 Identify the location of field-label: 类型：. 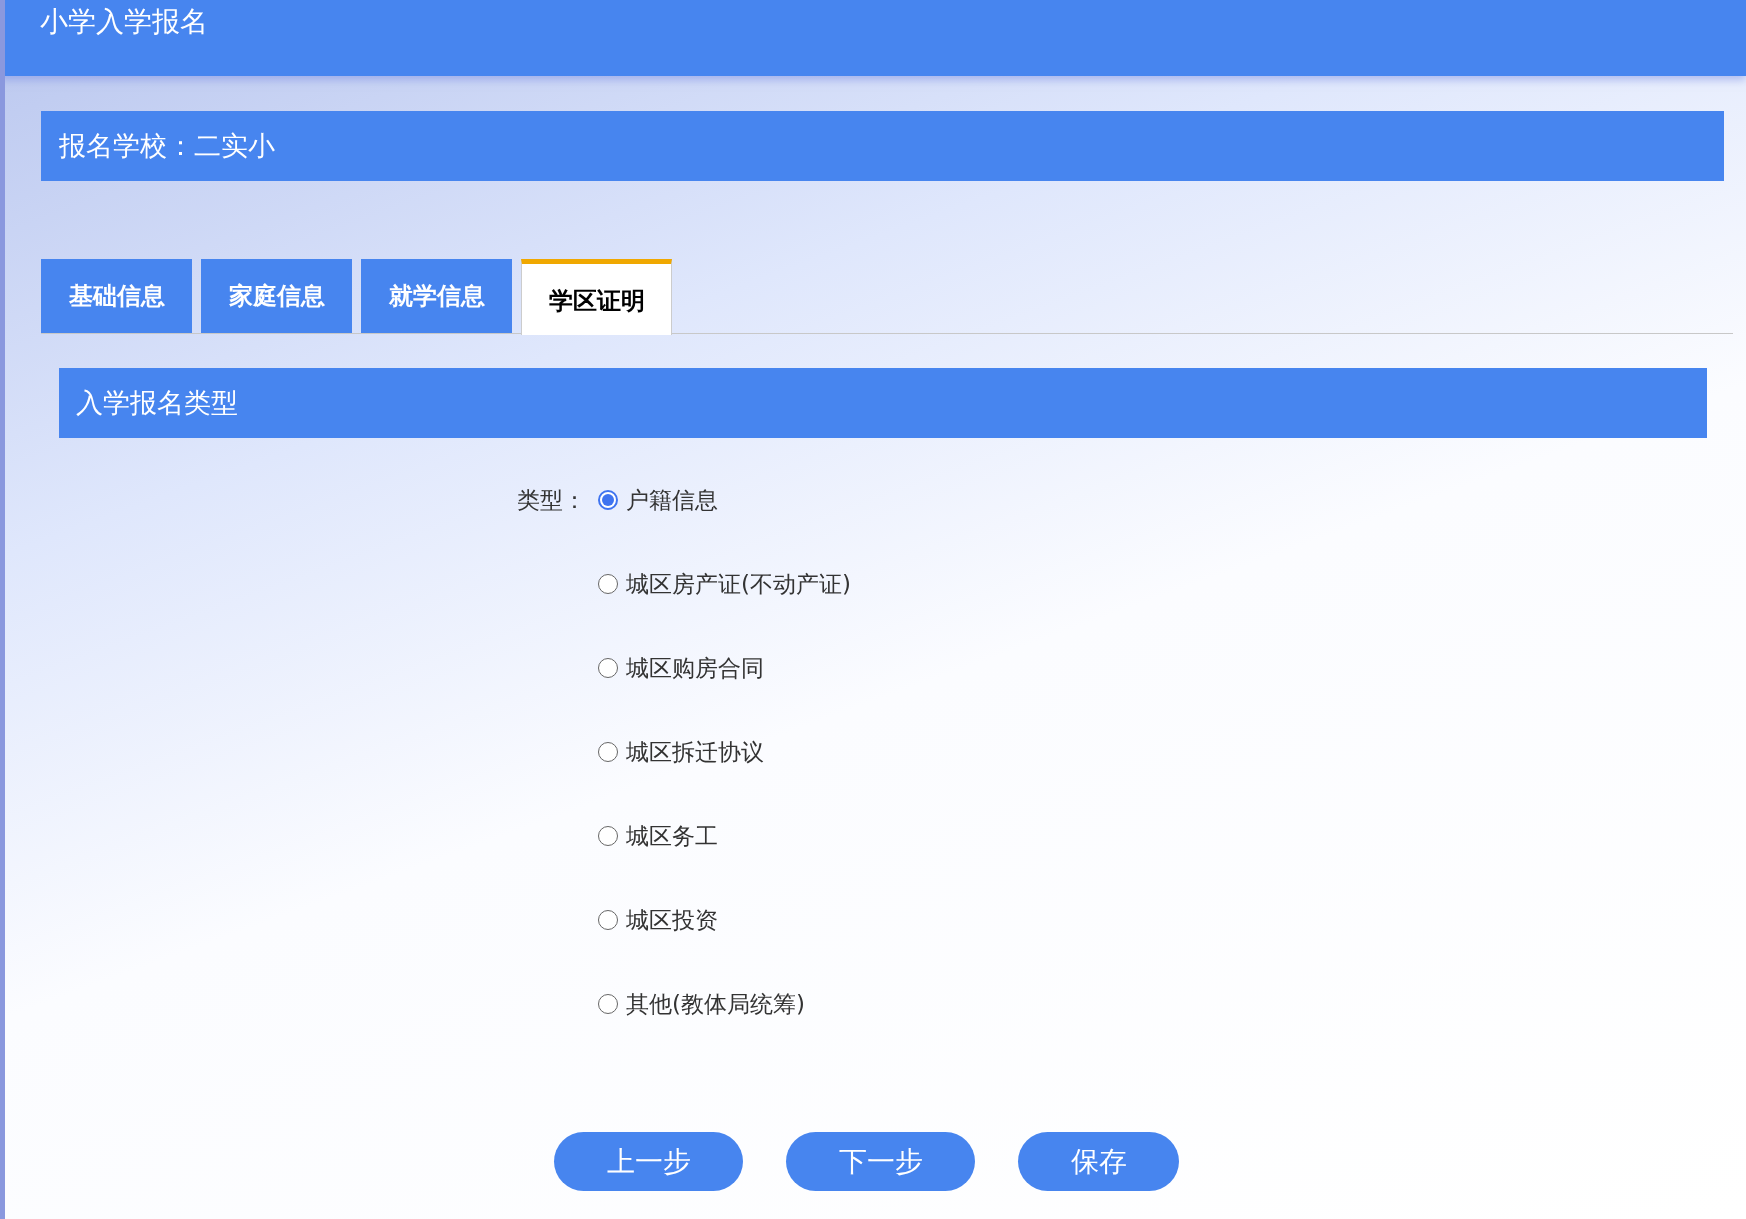
(551, 500).